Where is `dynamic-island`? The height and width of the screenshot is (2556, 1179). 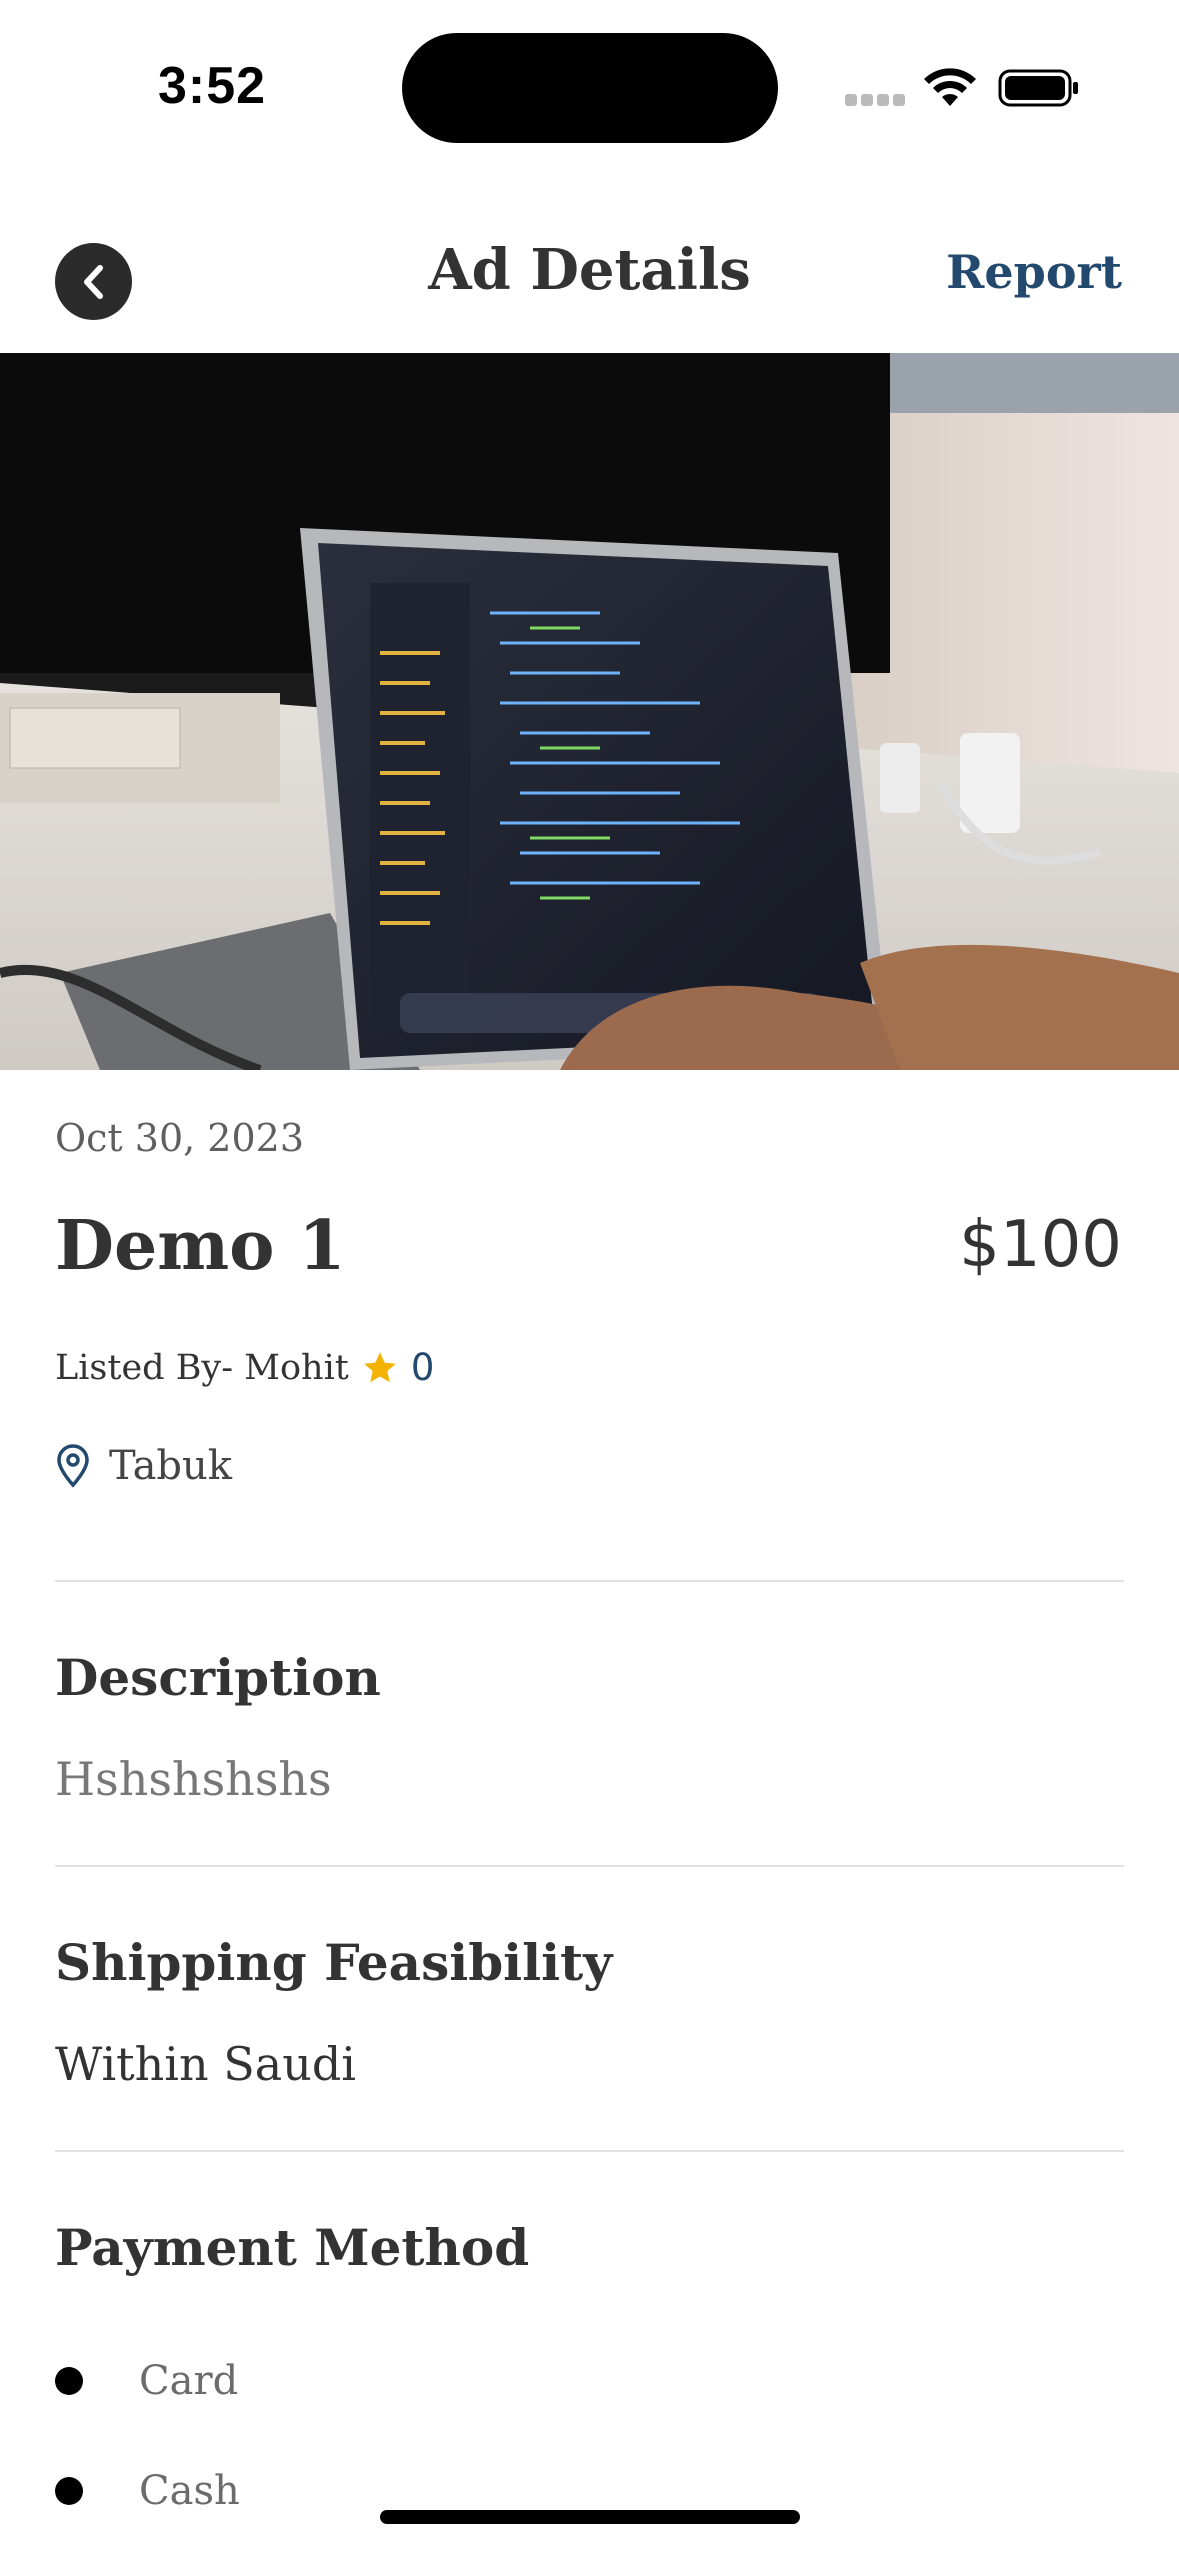
dynamic-island is located at coordinates (590, 88).